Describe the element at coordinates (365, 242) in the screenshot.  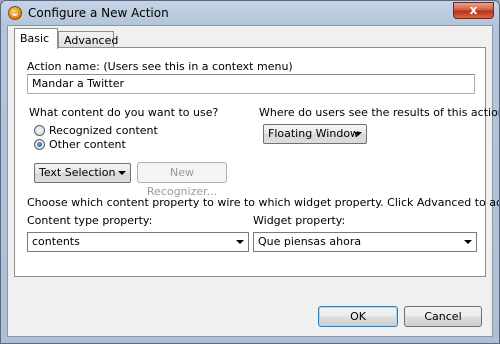
I see `widget-property-select: Que piensas ahora` at that location.